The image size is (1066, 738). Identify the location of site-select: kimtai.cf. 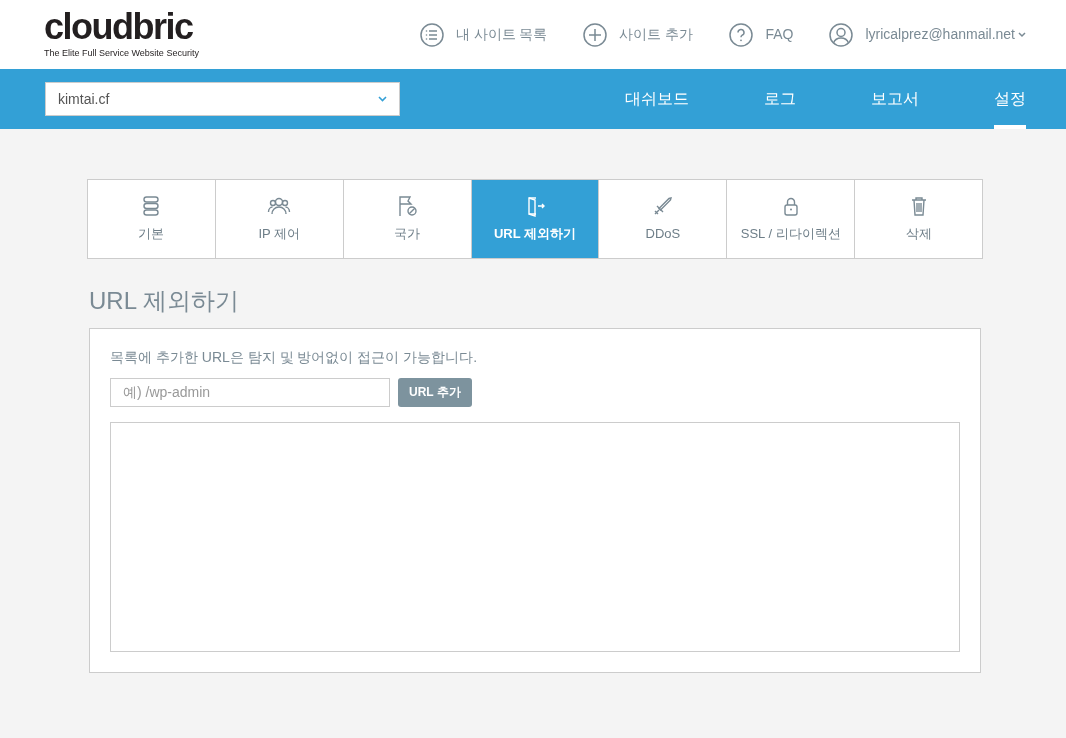
(222, 99).